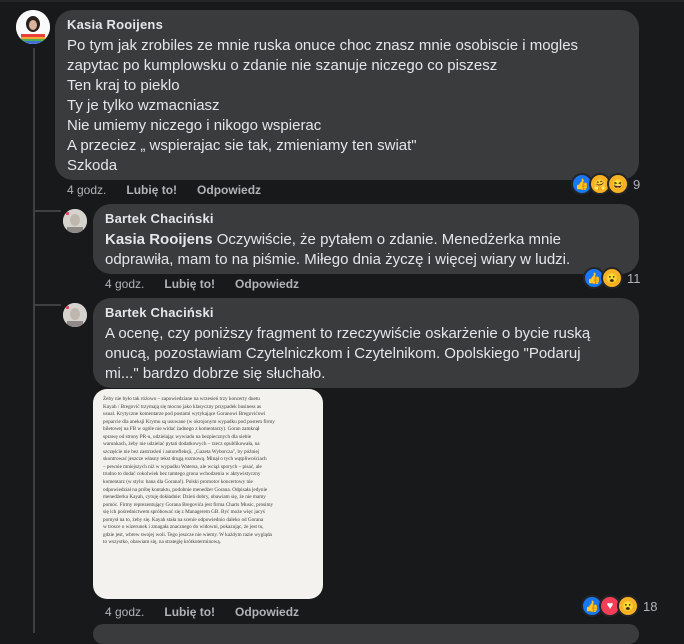  I want to click on reaction-summary: 👍 🤗 😆 9, so click(605, 184).